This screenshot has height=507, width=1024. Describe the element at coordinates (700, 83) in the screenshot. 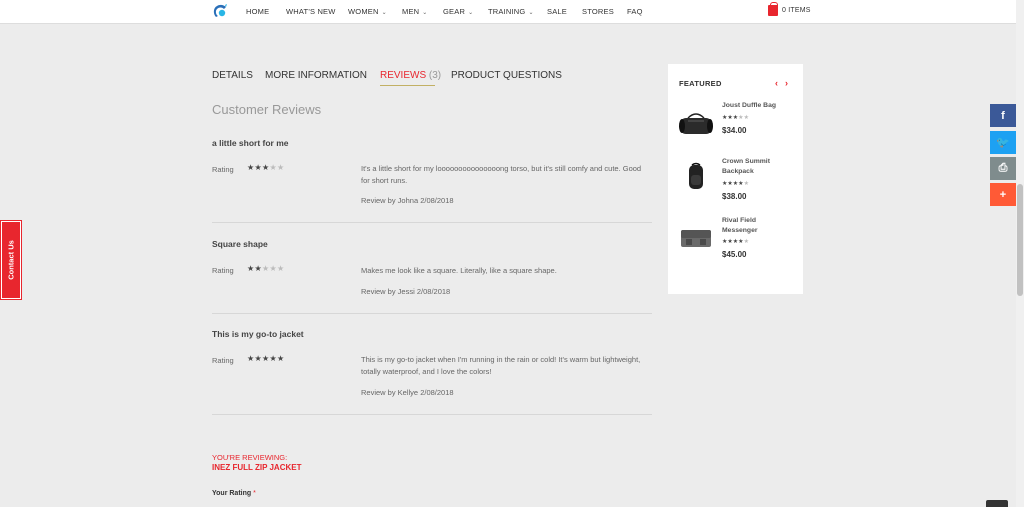

I see `featured-title: FEATURED` at that location.